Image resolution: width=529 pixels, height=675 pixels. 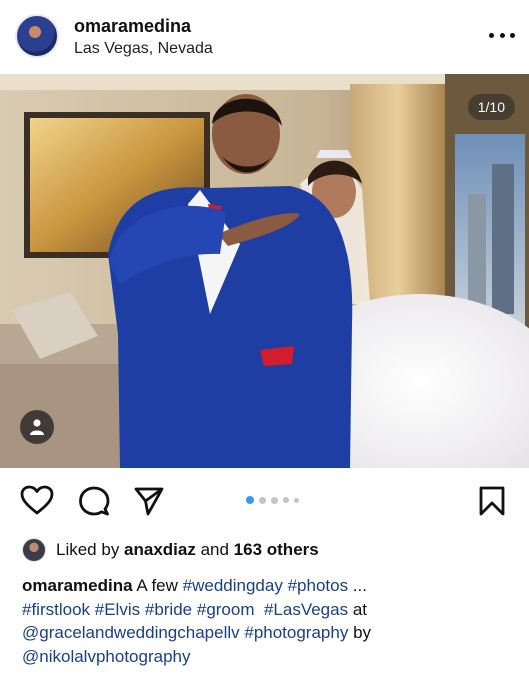 I want to click on hashtag-photography: #photography, so click(x=296, y=632).